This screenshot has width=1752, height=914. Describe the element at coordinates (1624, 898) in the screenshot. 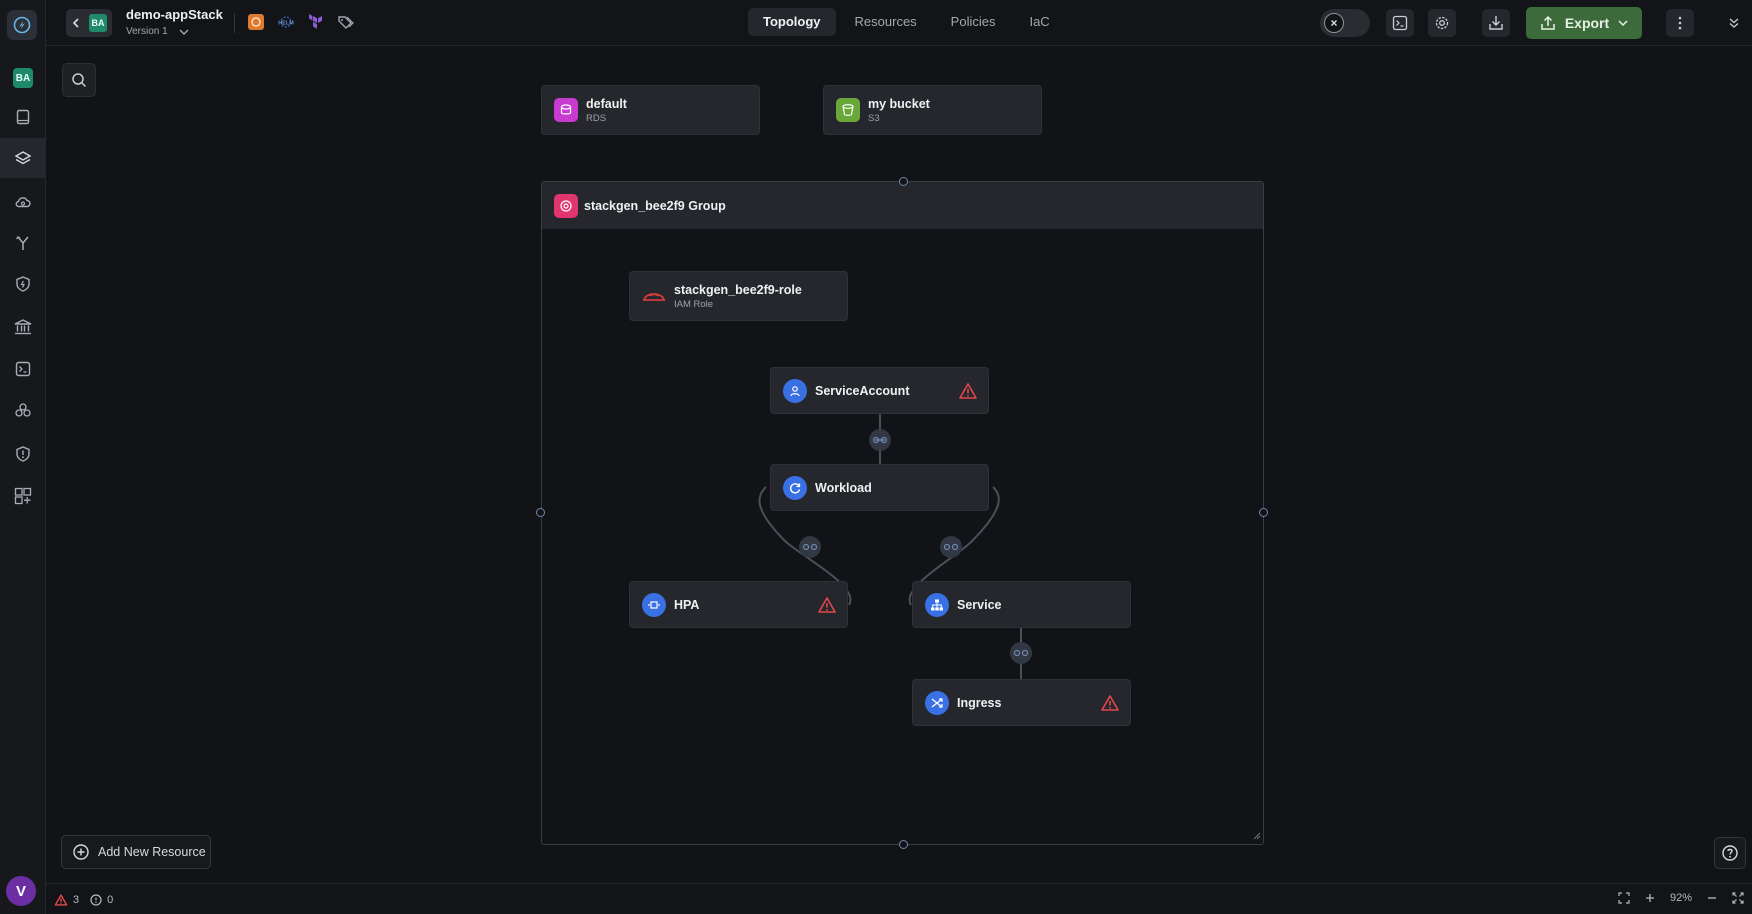

I see `fit-view-icon` at that location.